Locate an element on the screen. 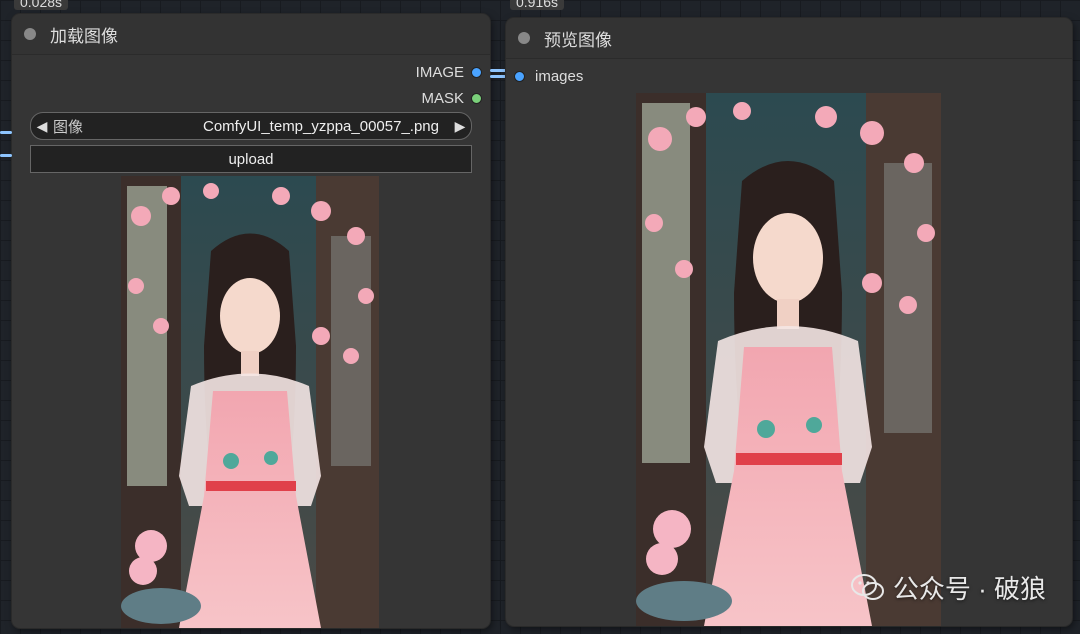 The image size is (1080, 634). load-node-title: 加载图像 is located at coordinates (84, 36).